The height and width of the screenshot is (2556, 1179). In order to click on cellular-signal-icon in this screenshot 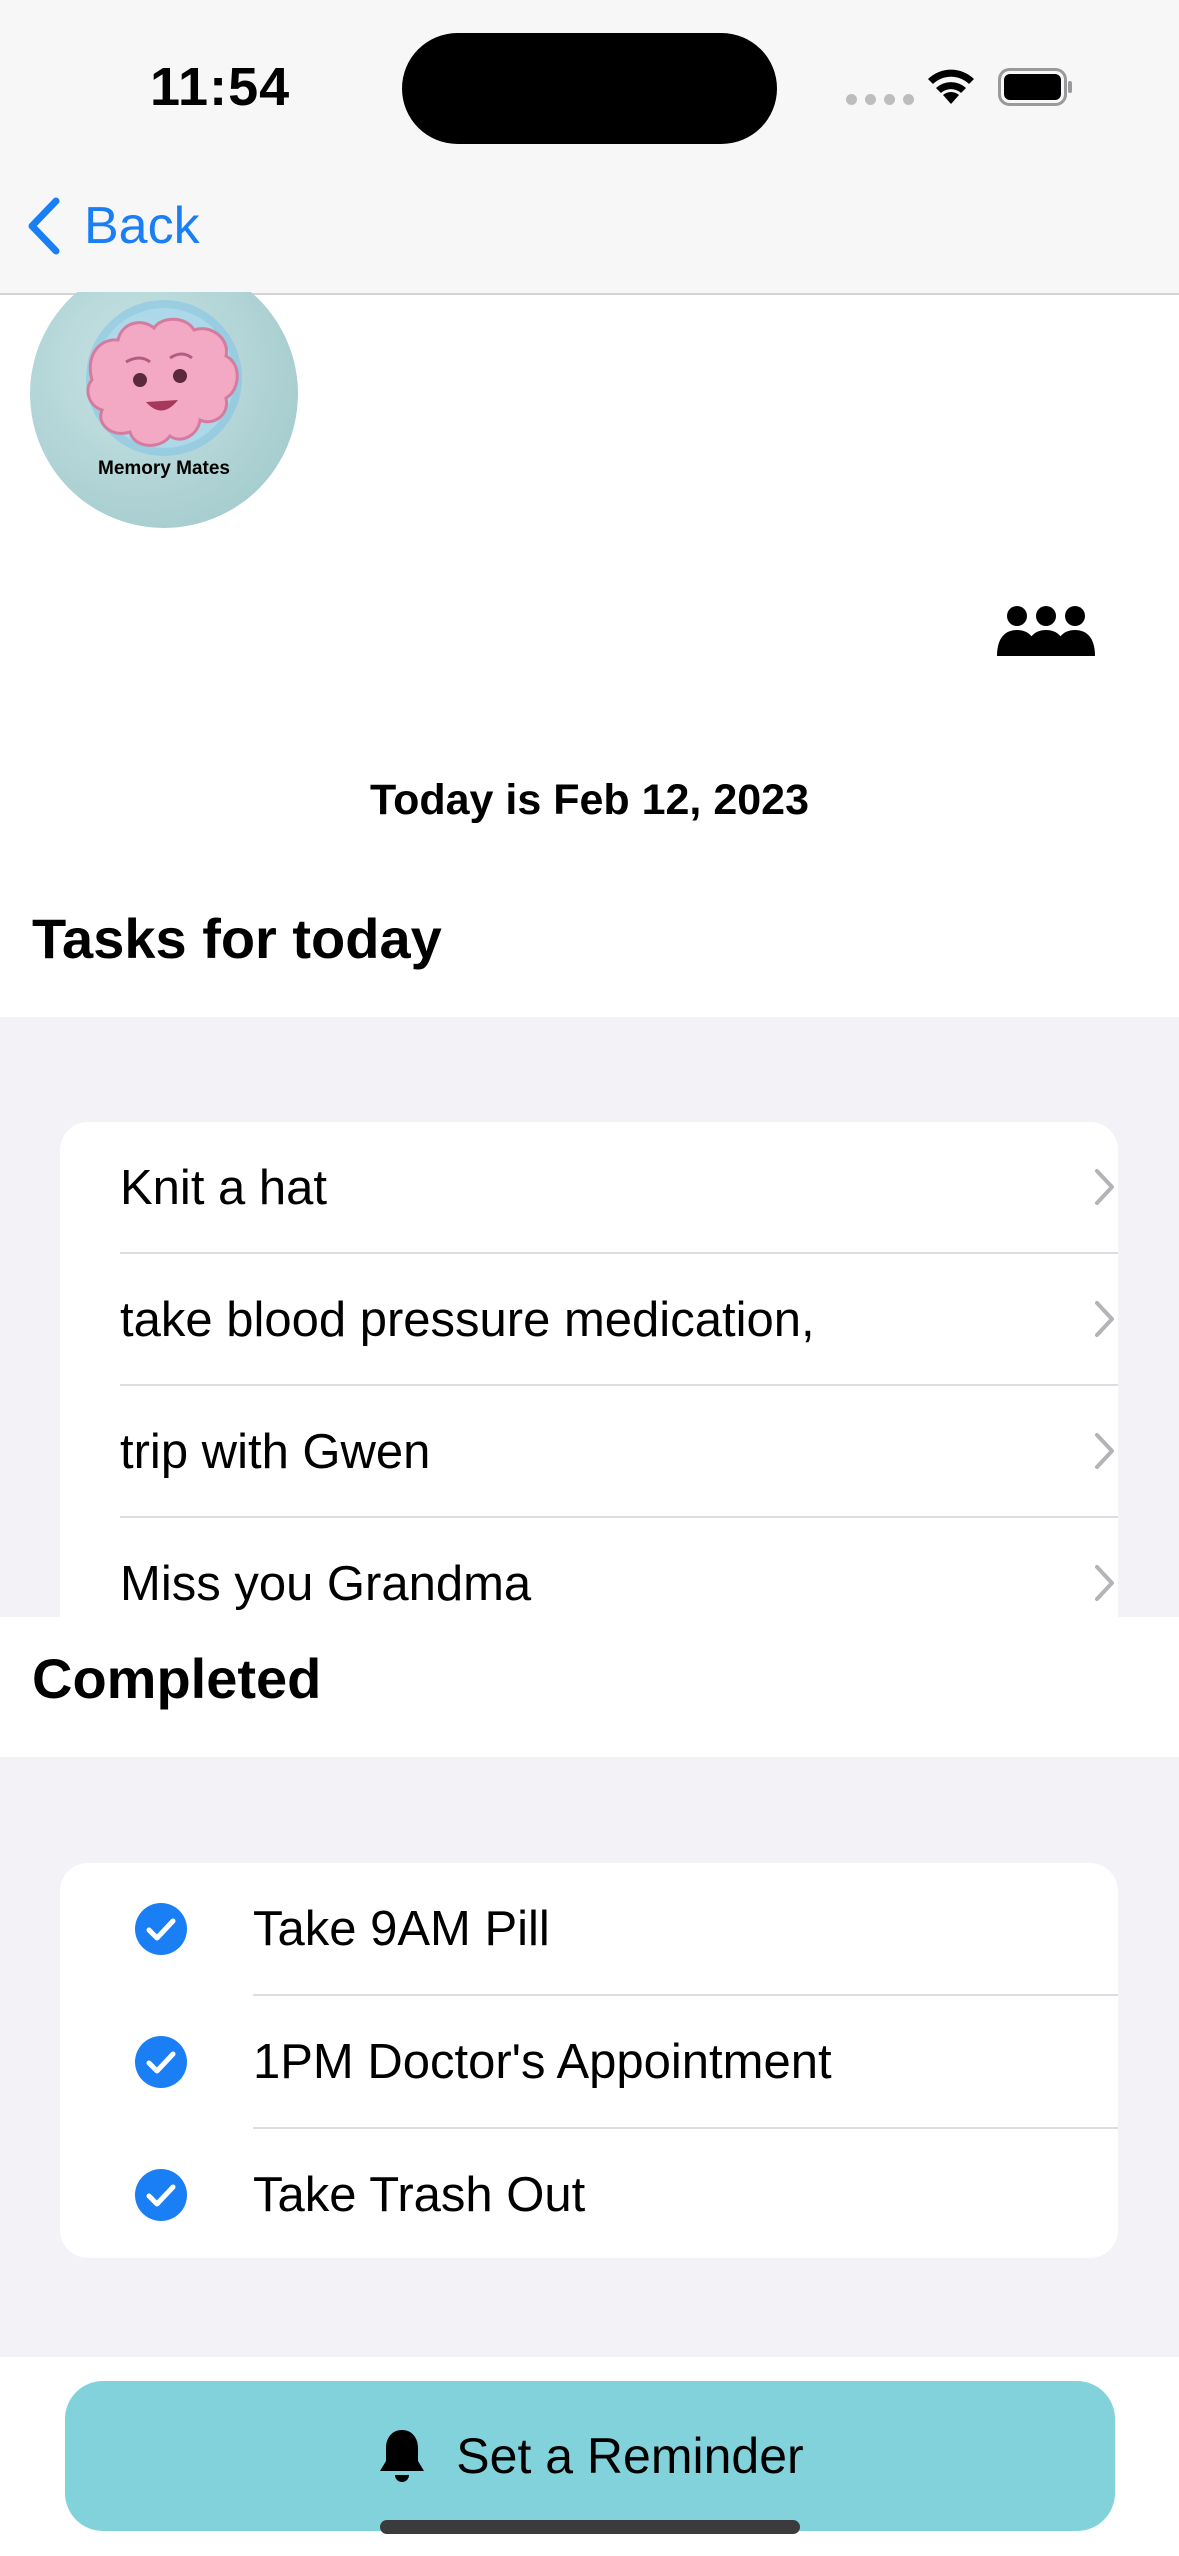, I will do `click(880, 99)`.